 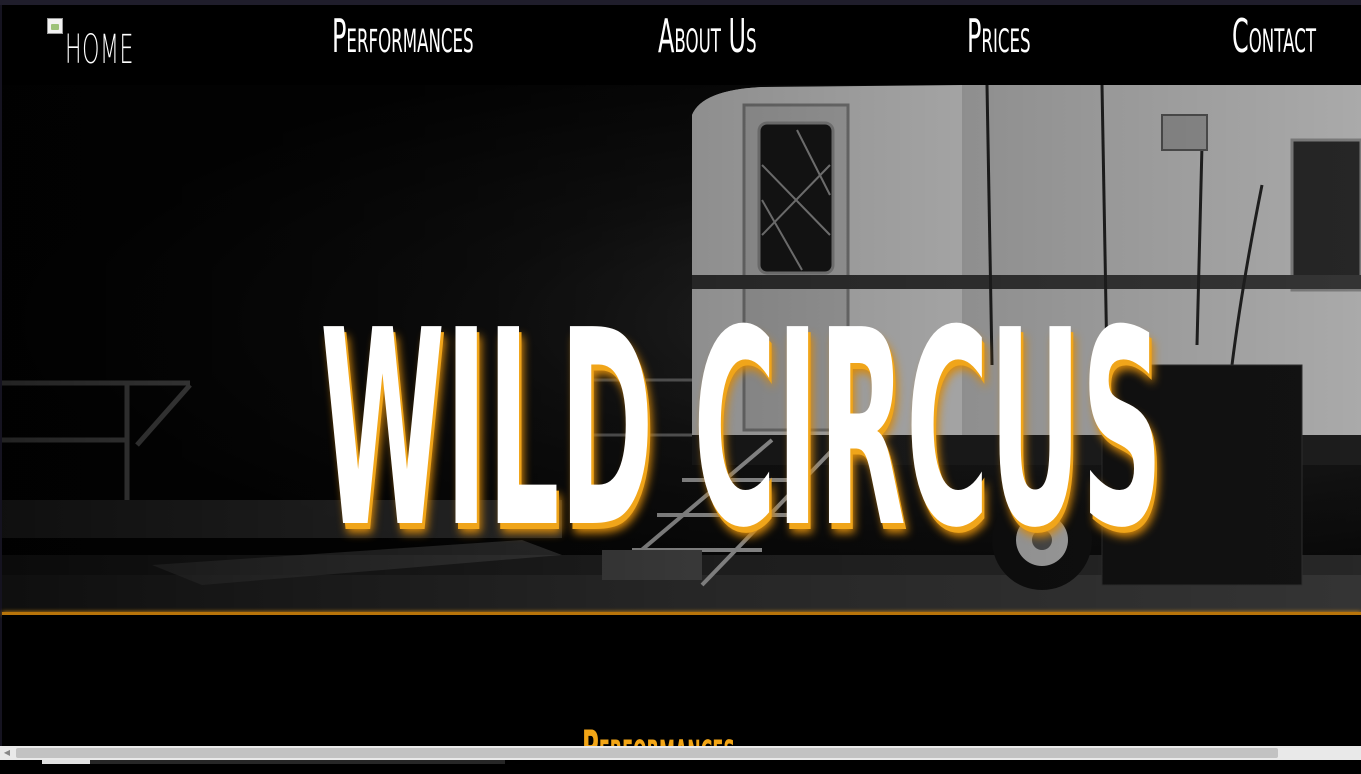 What do you see at coordinates (647, 753) in the screenshot?
I see `scrollbar-thumb` at bounding box center [647, 753].